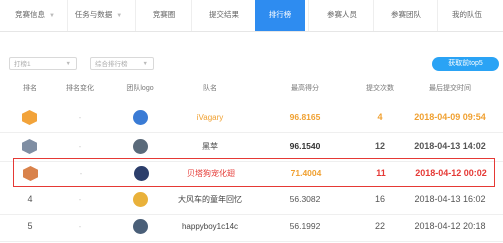 The image size is (503, 243). What do you see at coordinates (30, 199) in the screenshot?
I see `rank-number: 4` at bounding box center [30, 199].